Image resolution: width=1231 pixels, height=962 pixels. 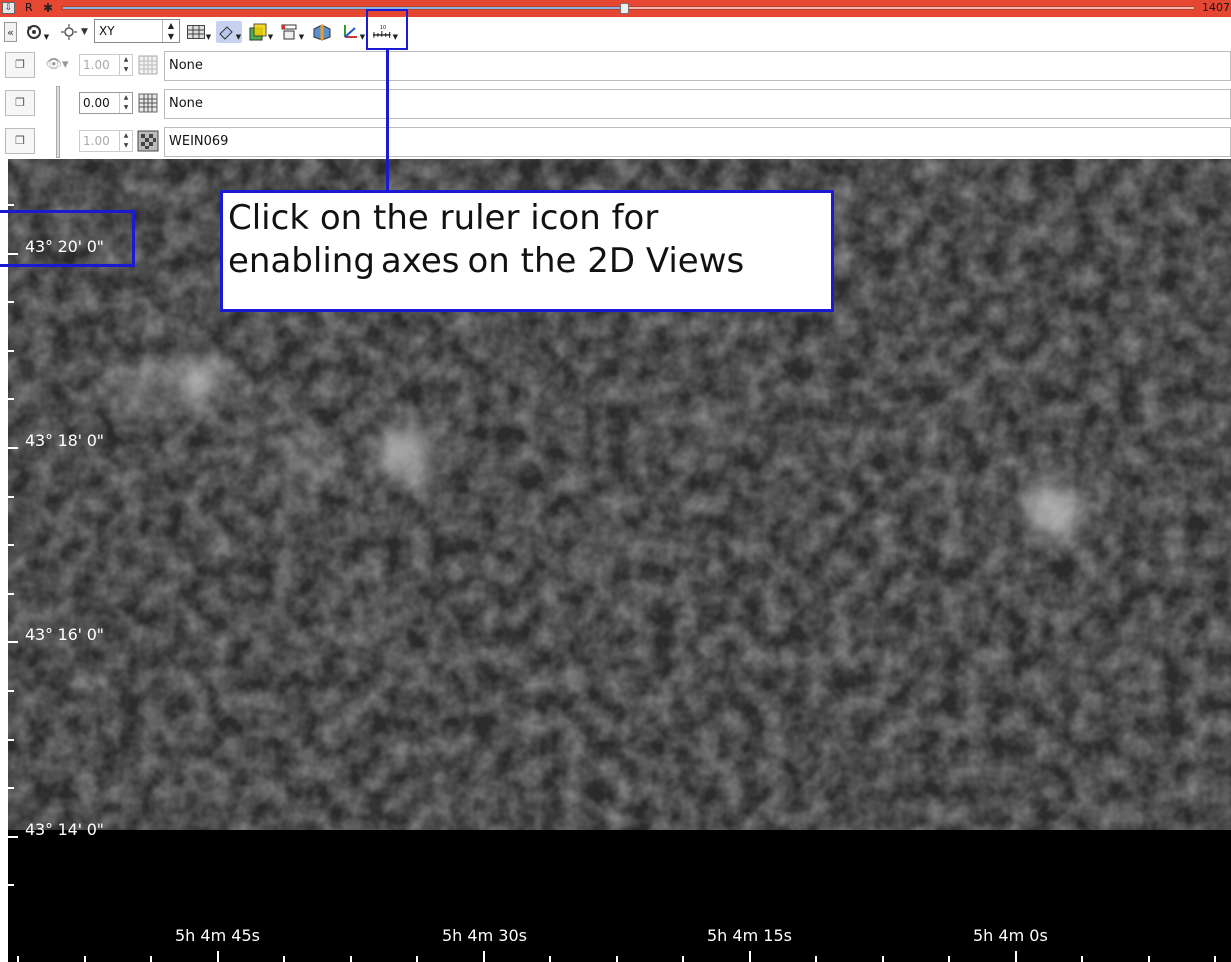 I want to click on ra-axis-label: 5h 4m 0s, so click(x=1010, y=935).